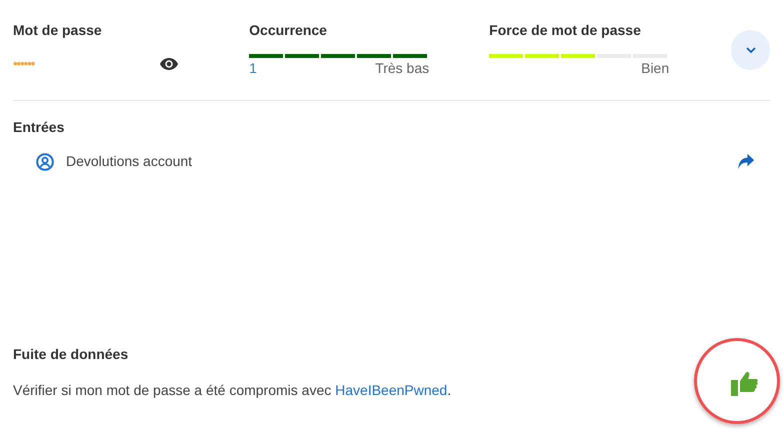 This screenshot has width=783, height=444. I want to click on breach-check-text: Vérifier si mon mot de passe a été compromis avec HaveIBeenPwned., so click(232, 390).